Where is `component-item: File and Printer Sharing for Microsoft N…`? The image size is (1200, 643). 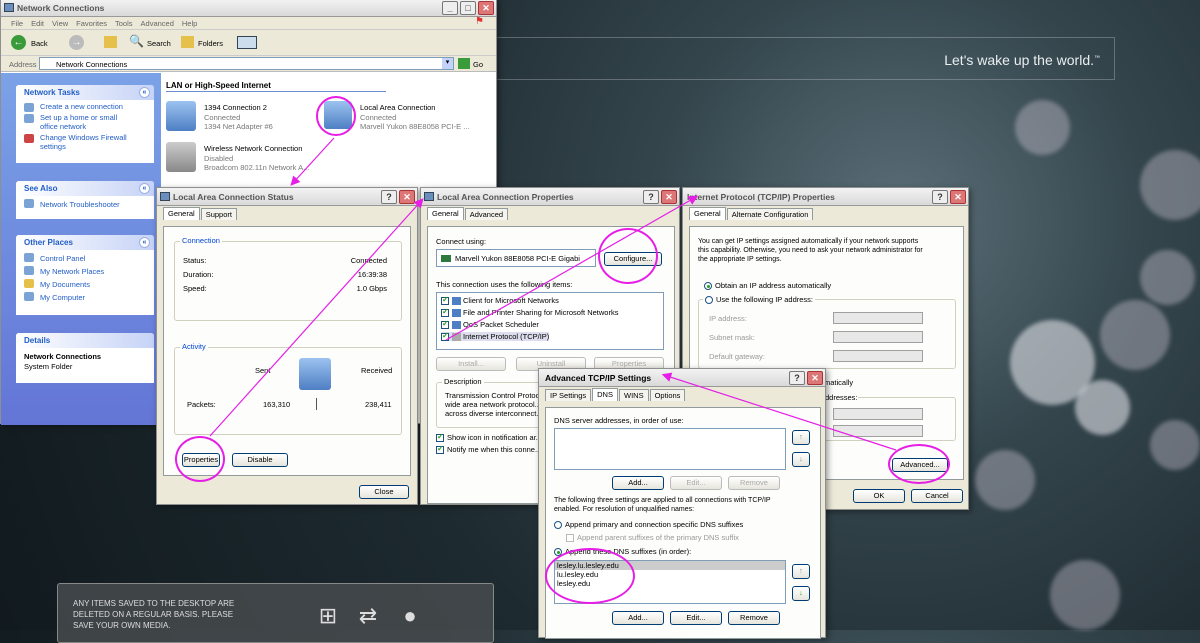 component-item: File and Printer Sharing for Microsoft N… is located at coordinates (529, 312).